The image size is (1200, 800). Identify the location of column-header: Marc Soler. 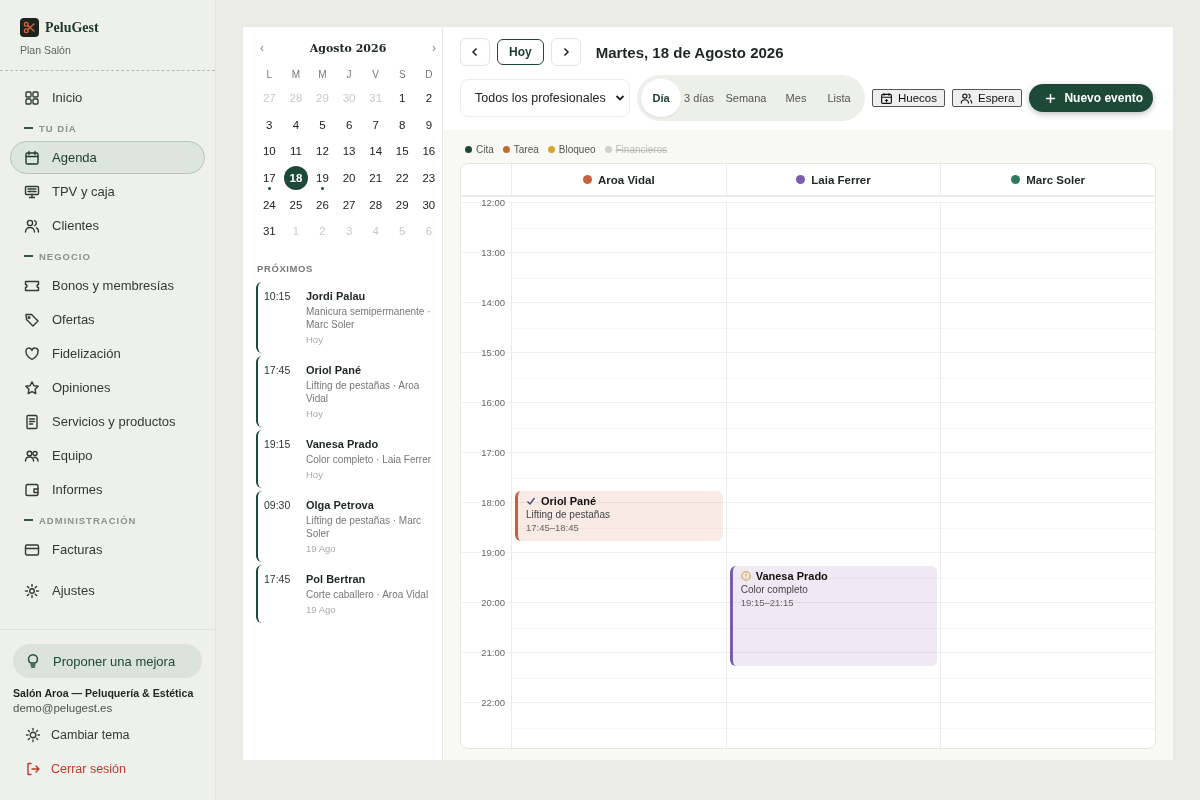
(1056, 179).